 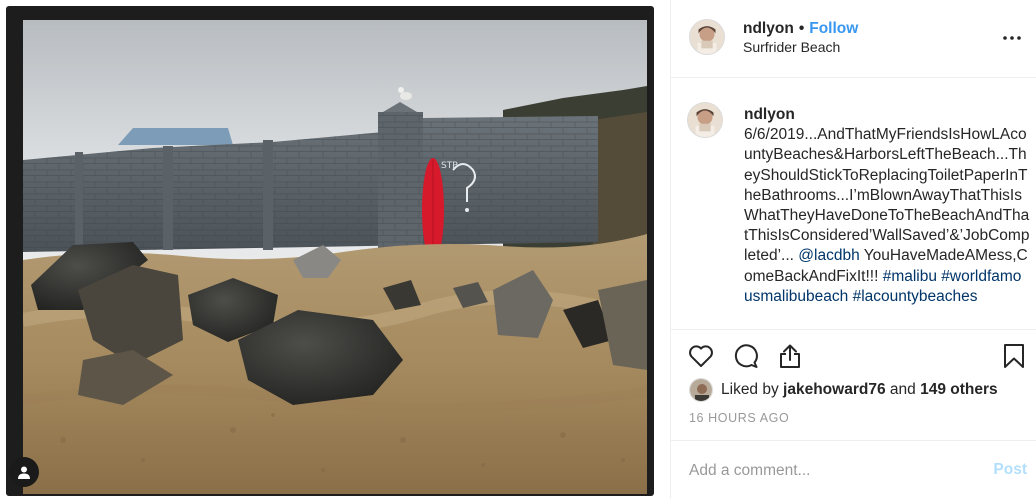 I want to click on likes-others-link: 149 others, so click(x=959, y=390).